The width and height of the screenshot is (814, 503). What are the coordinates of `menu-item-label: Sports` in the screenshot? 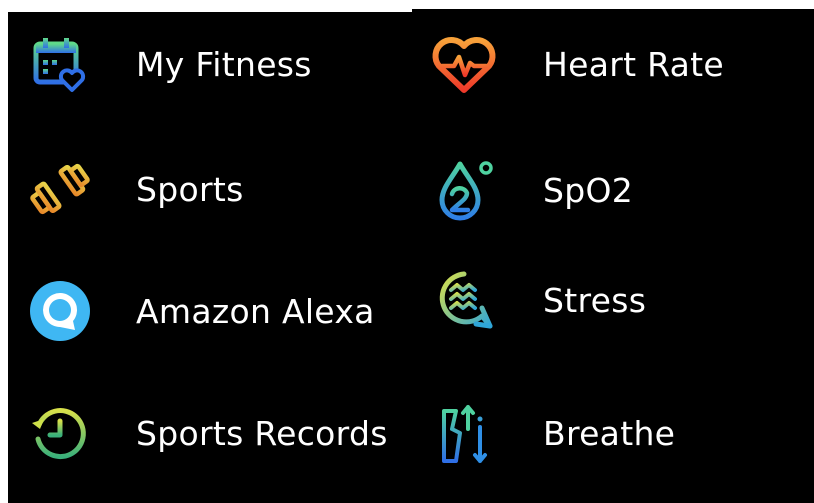 It's located at (190, 189).